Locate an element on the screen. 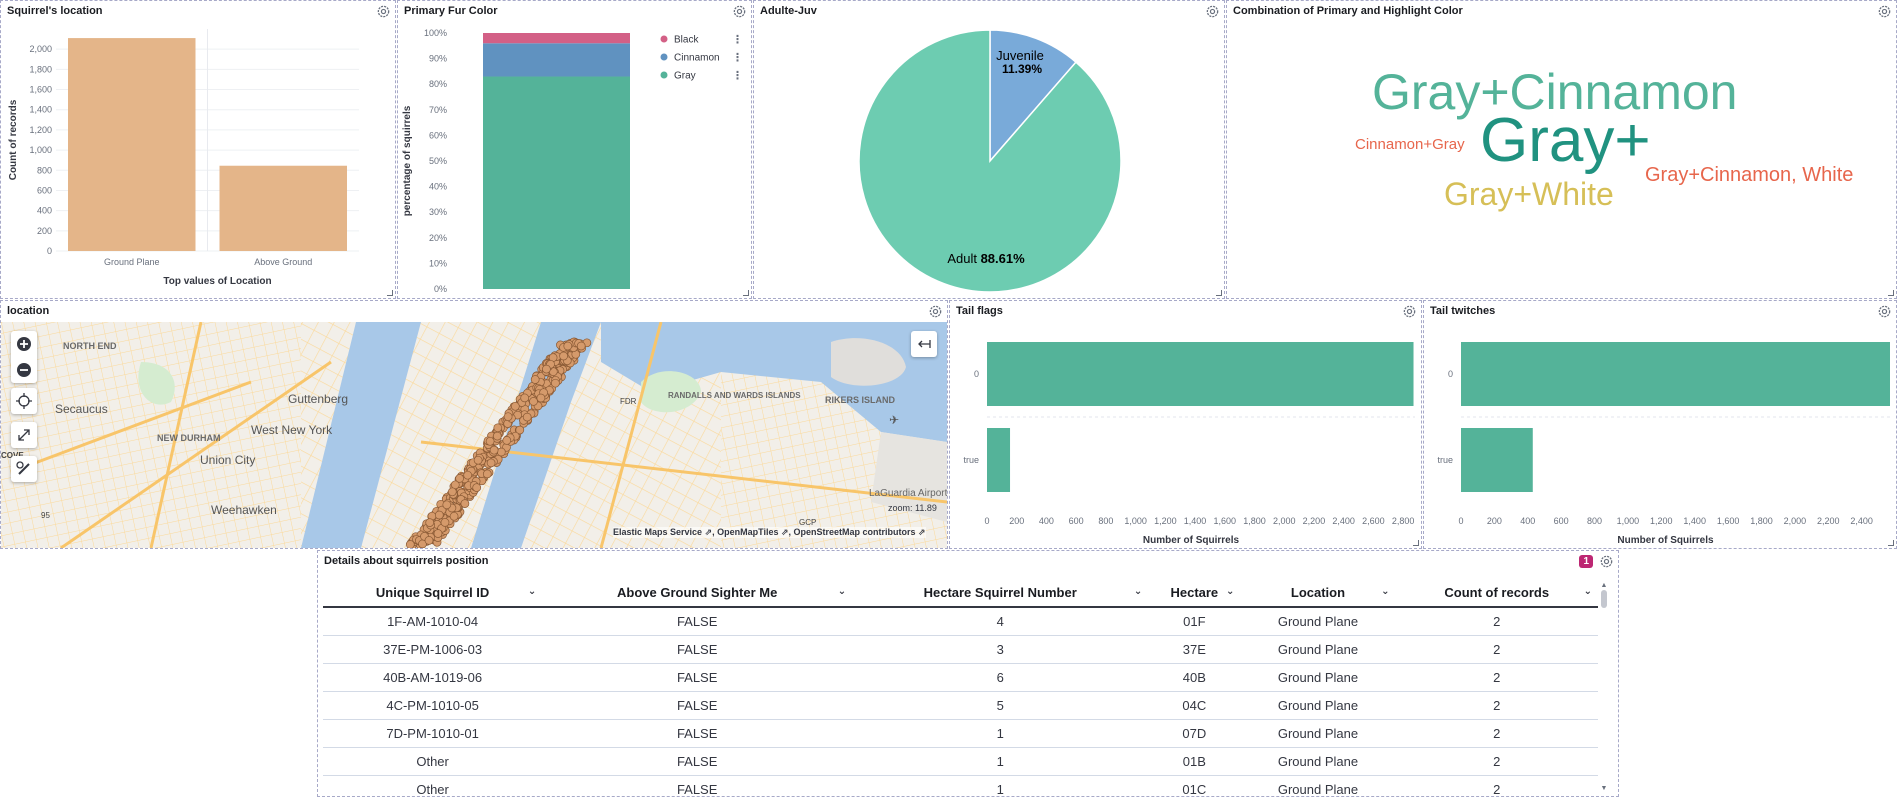  word-gray-cinnamon-white: Gray+Cinnamon, White is located at coordinates (1749, 175).